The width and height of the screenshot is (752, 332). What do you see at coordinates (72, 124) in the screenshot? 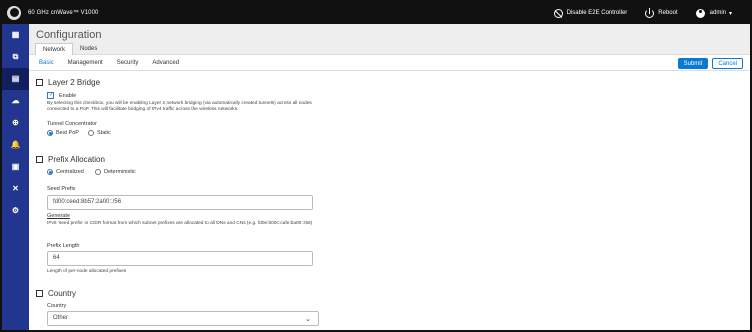
I see `tunnel-concentrator-label: Tunnel Concentrator` at bounding box center [72, 124].